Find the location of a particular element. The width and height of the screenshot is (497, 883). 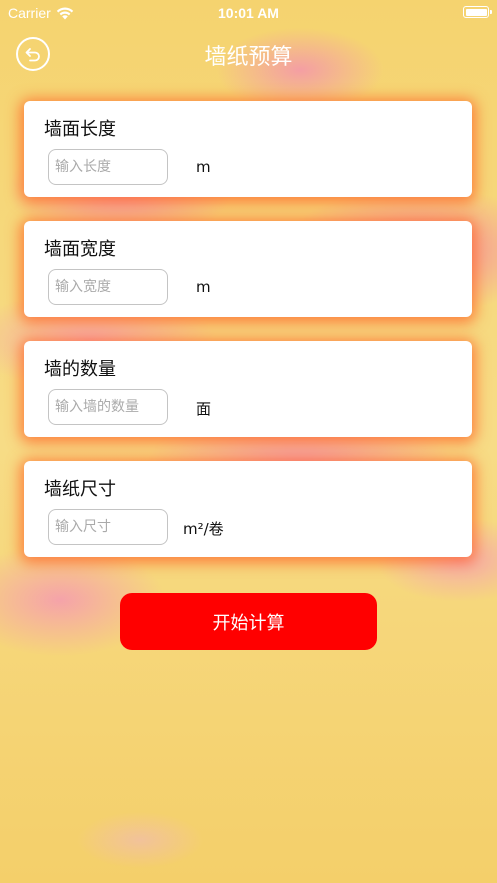

wall-width-card: 墙面宽度 m is located at coordinates (248, 269).